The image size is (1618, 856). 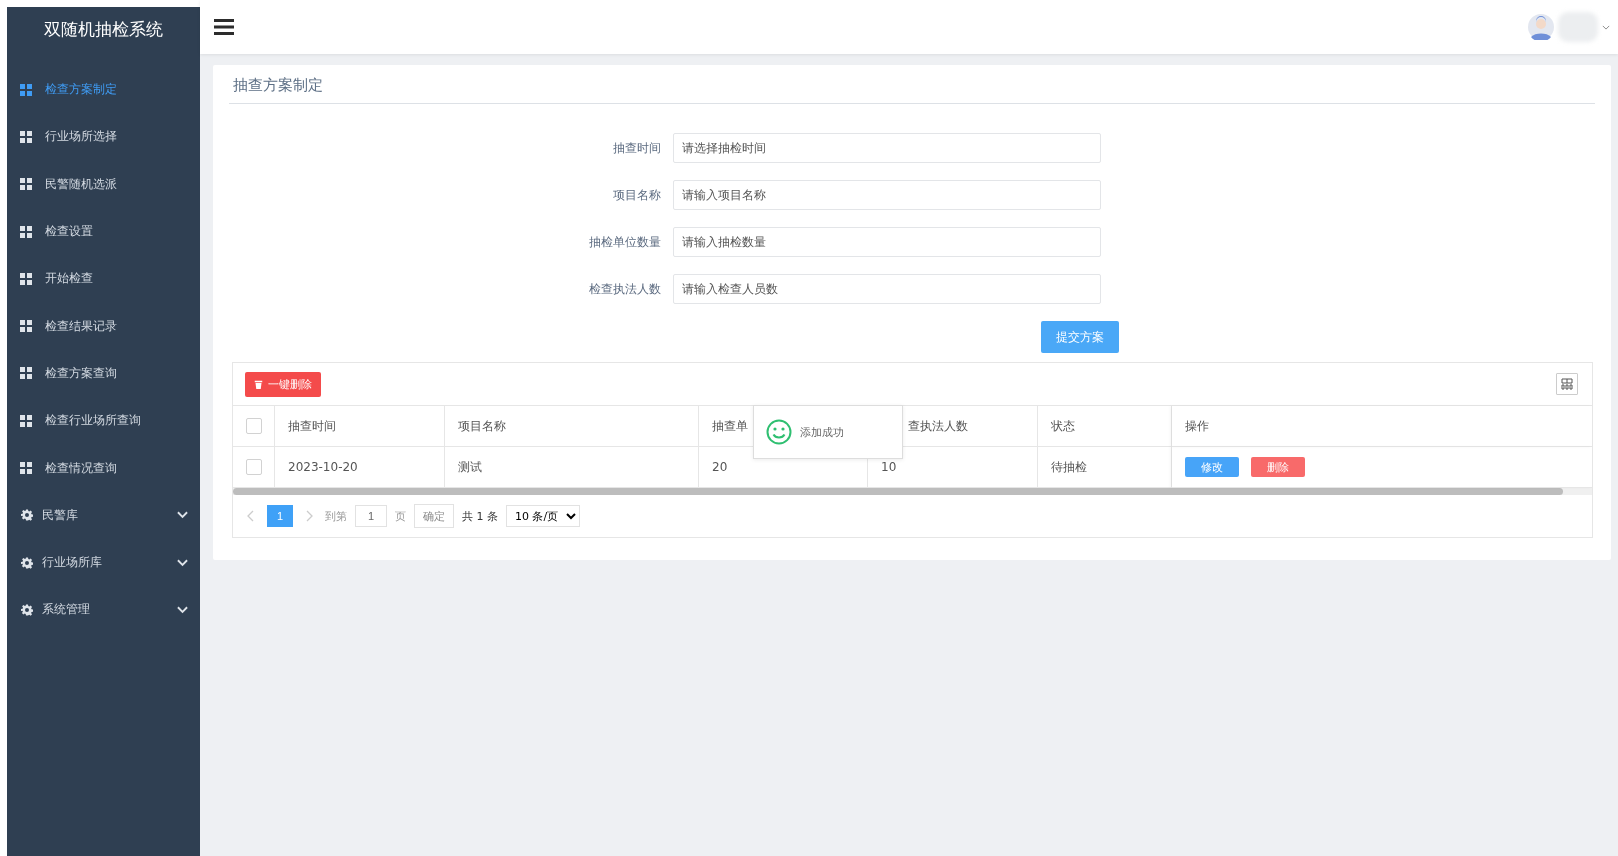 I want to click on sidebar-item: 检查方案查询, so click(x=103, y=373).